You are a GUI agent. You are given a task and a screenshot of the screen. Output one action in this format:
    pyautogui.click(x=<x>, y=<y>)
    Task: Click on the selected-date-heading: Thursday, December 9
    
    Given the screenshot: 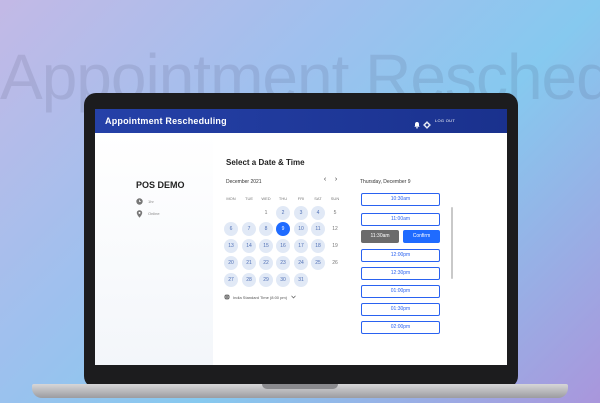 What is the action you would take?
    pyautogui.click(x=385, y=182)
    